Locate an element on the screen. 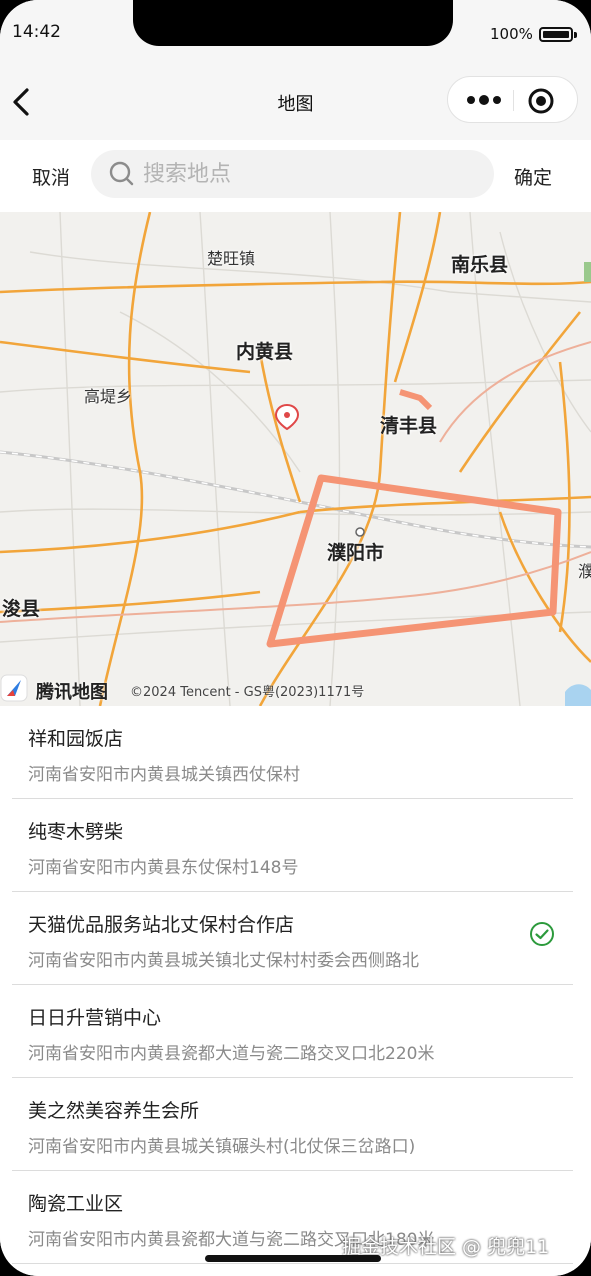 The image size is (591, 1276). map-label-chuwang: 楚旺镇 is located at coordinates (231, 258).